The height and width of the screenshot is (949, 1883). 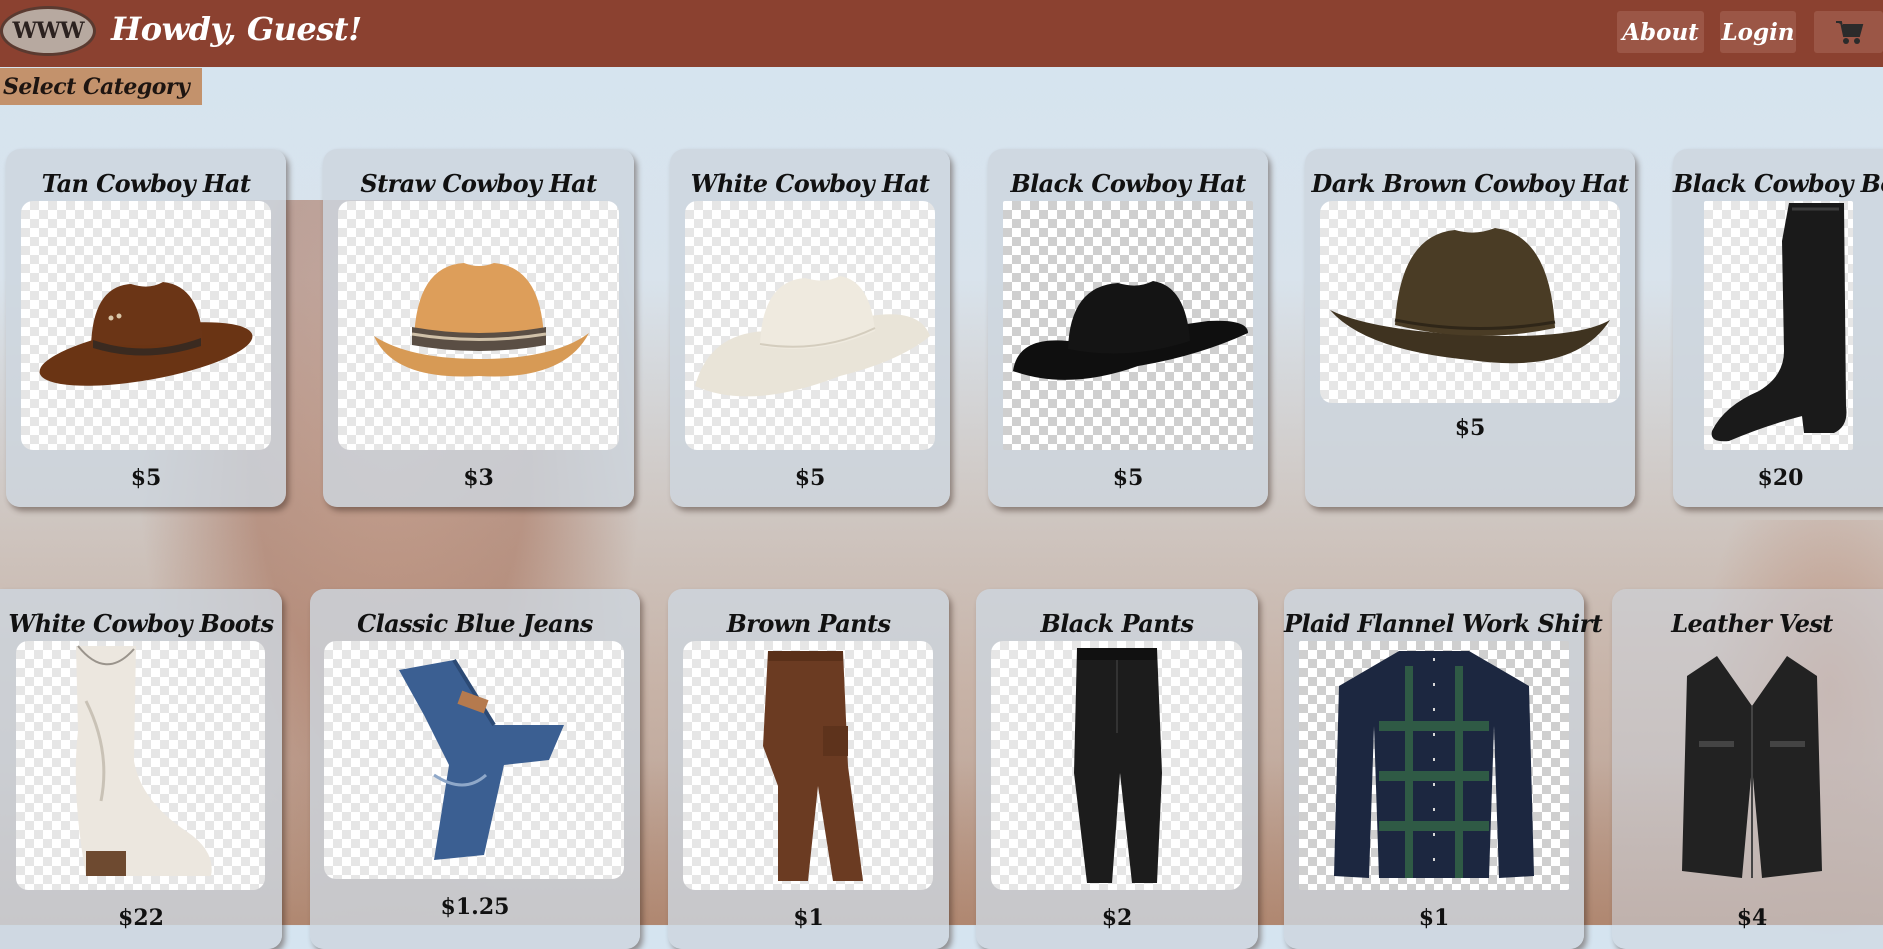 I want to click on logo-text: WWW, so click(x=48, y=31).